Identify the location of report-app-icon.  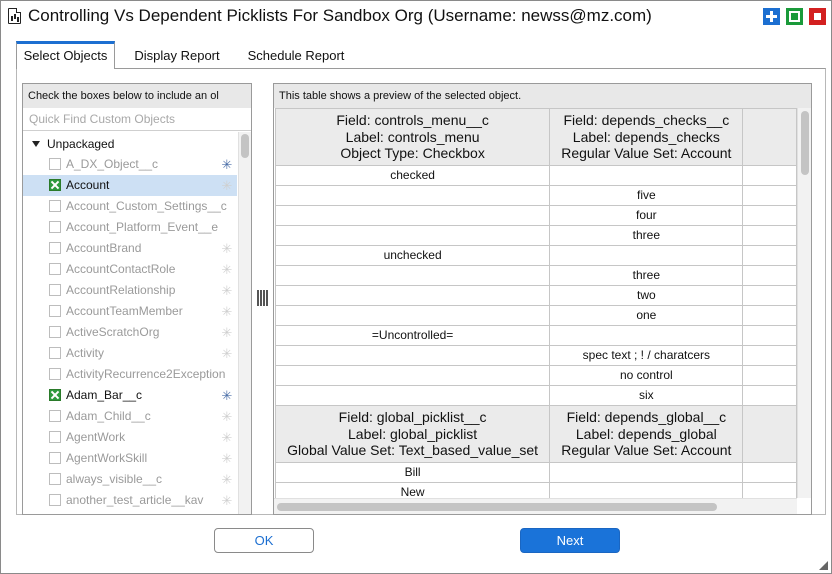
(14, 16).